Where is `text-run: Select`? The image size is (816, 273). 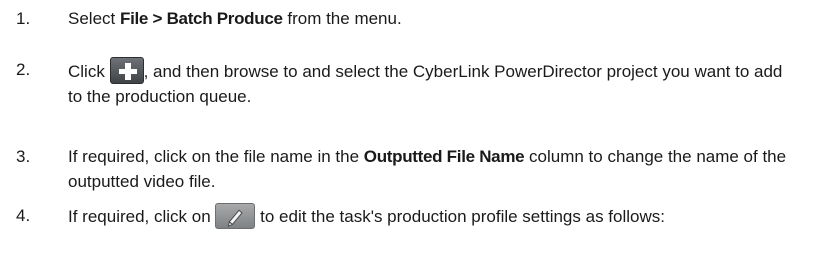
text-run: Select is located at coordinates (94, 18).